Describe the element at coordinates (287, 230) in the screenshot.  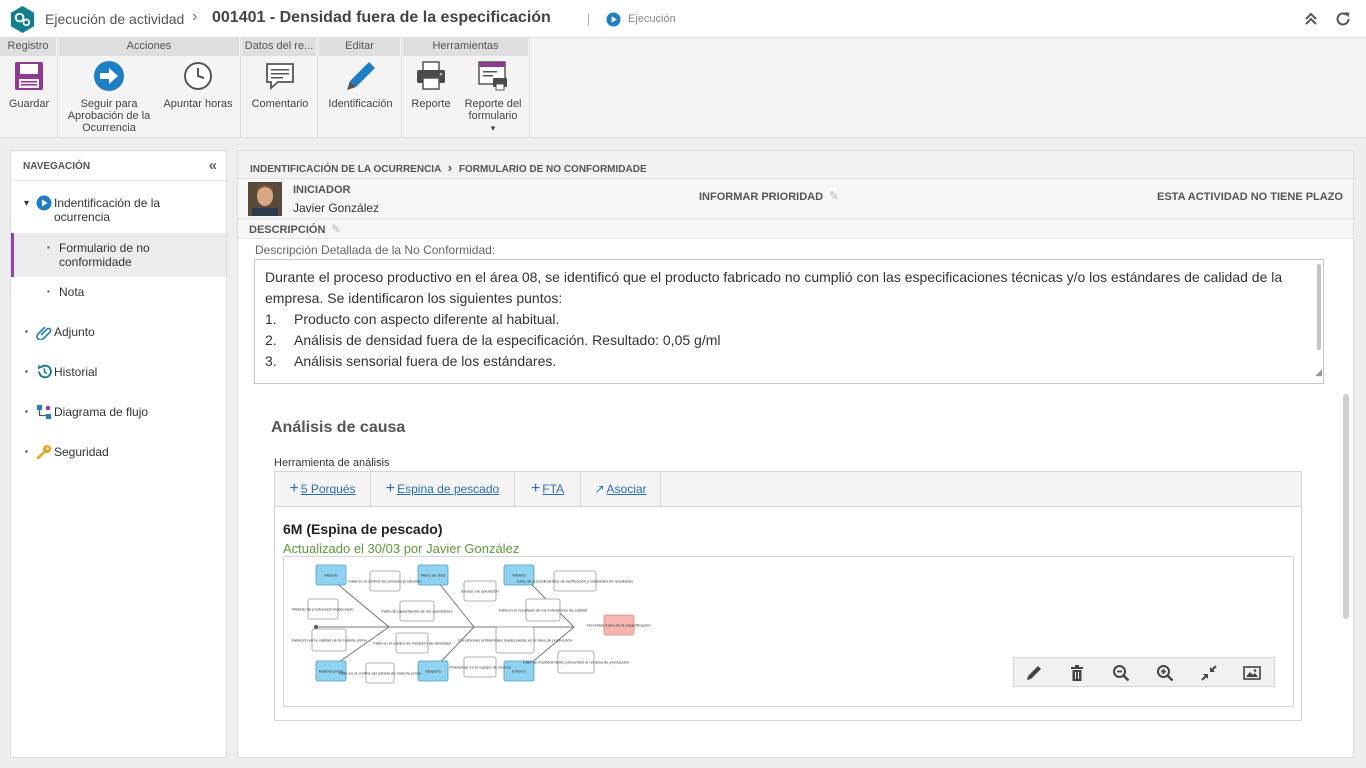
I see `description-label: DESCRIPCIÓN` at that location.